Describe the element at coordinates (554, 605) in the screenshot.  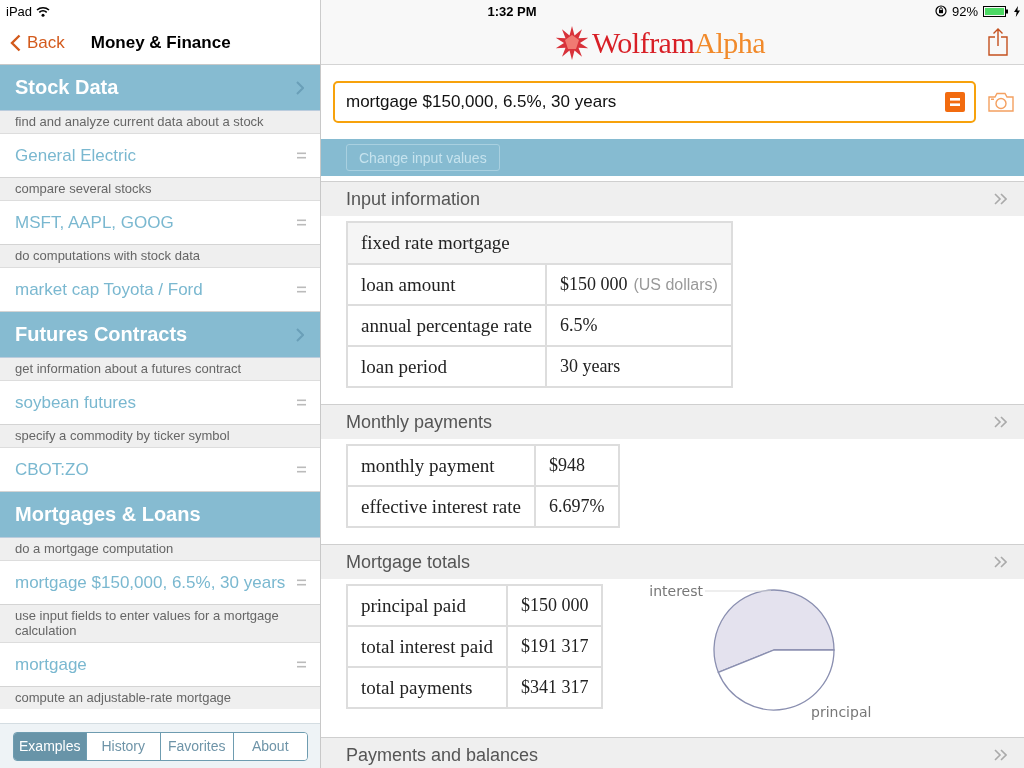
I see `table-cell: $150 000` at that location.